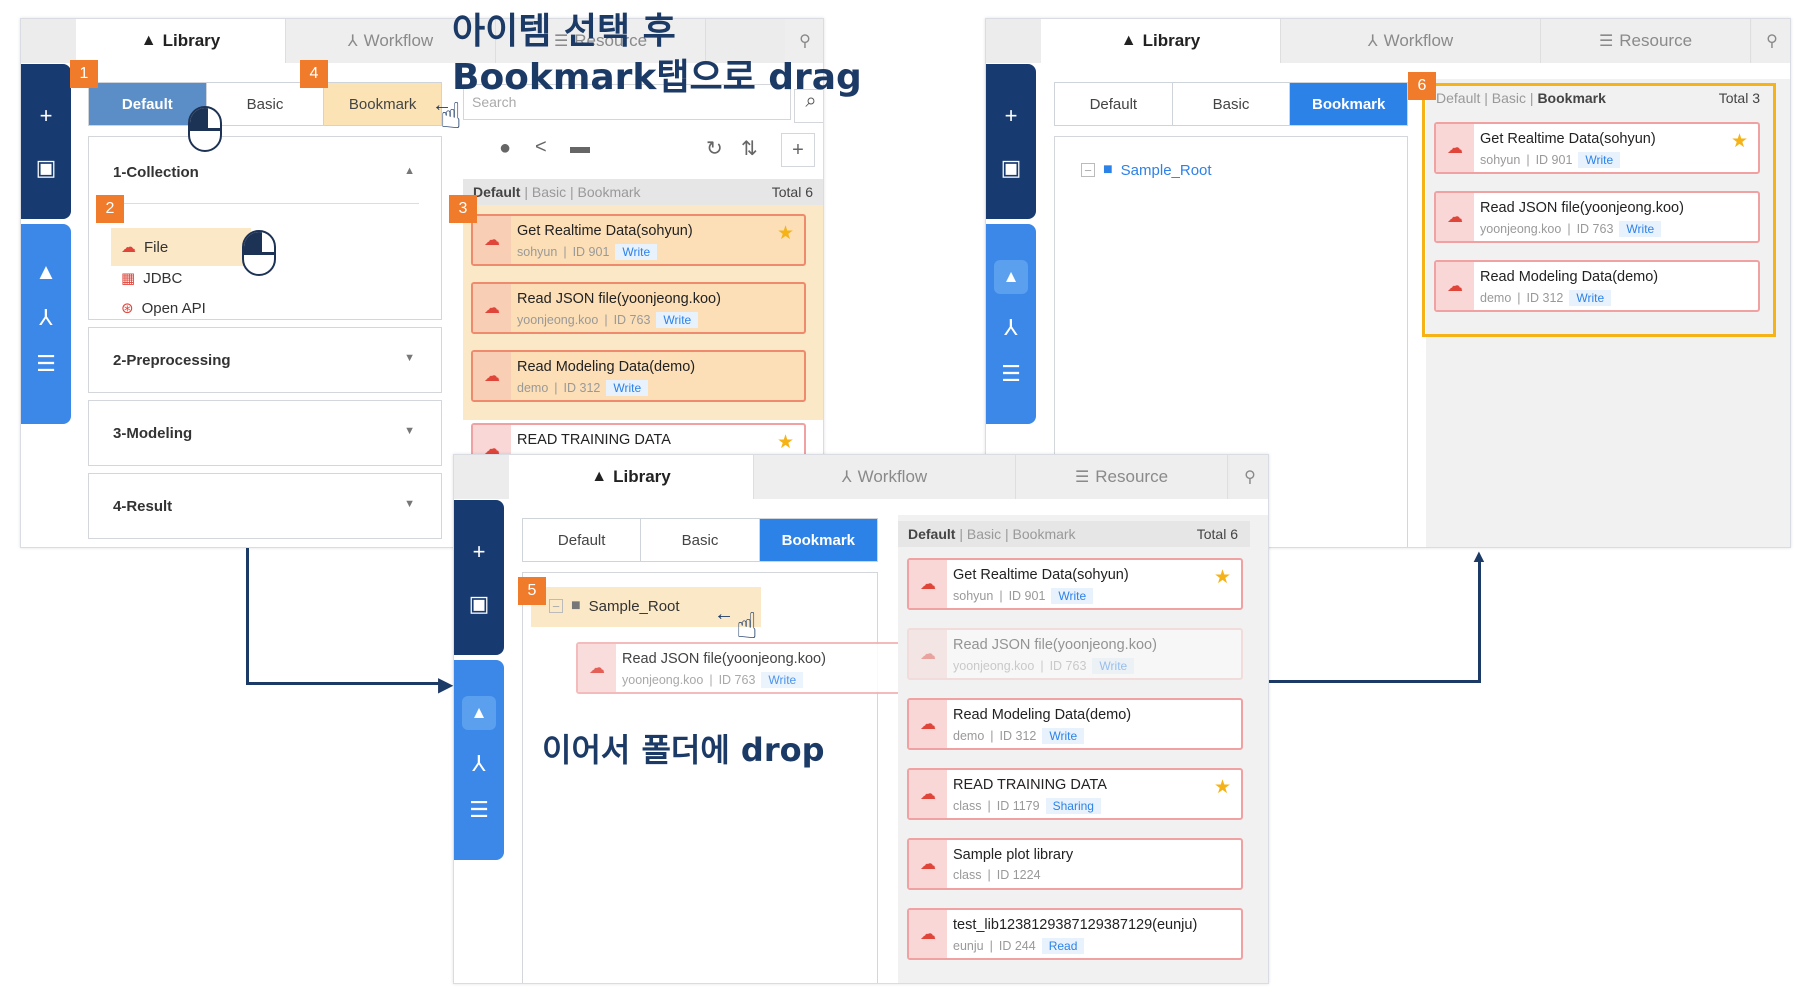 Image resolution: width=1808 pixels, height=1001 pixels. I want to click on sort-icon: ⇅, so click(749, 148).